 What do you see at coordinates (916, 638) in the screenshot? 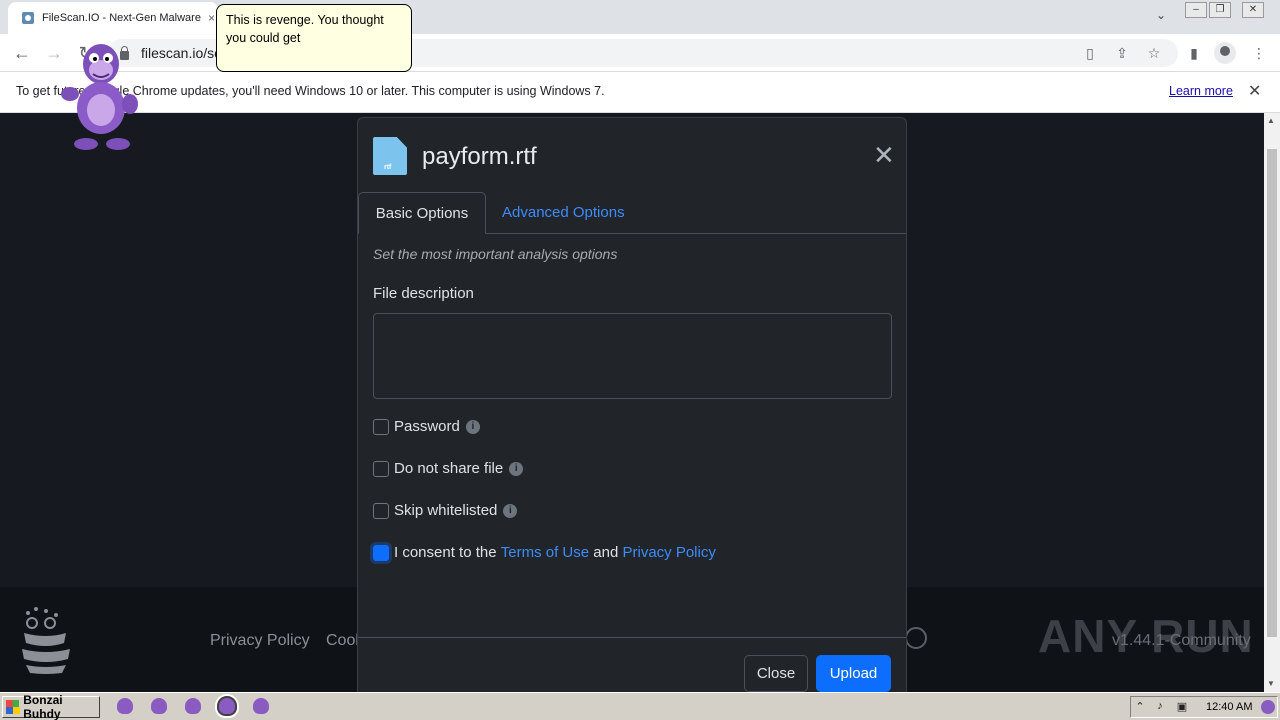
I see `github-icon` at bounding box center [916, 638].